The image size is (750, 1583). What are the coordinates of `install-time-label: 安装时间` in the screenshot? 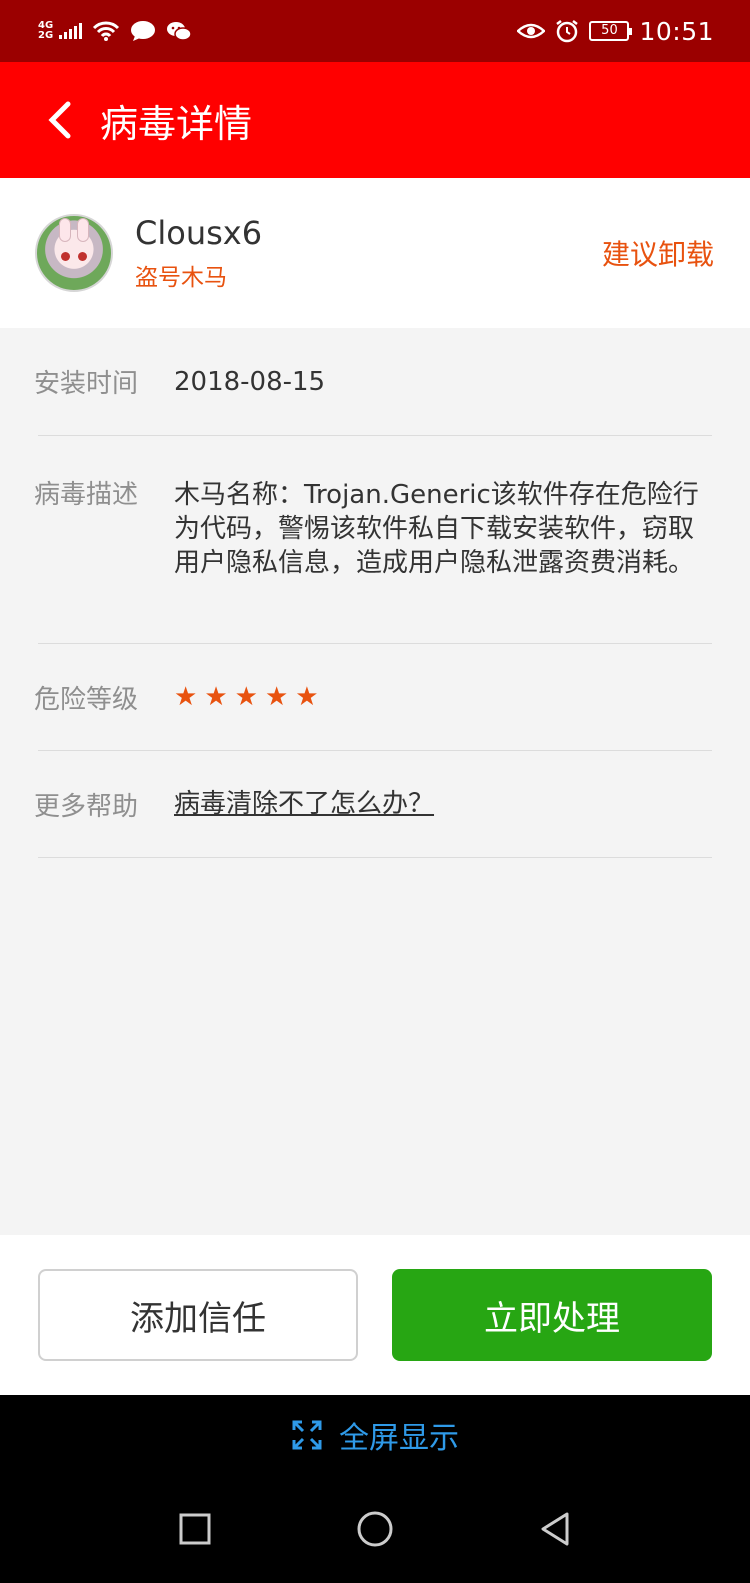 It's located at (86, 384).